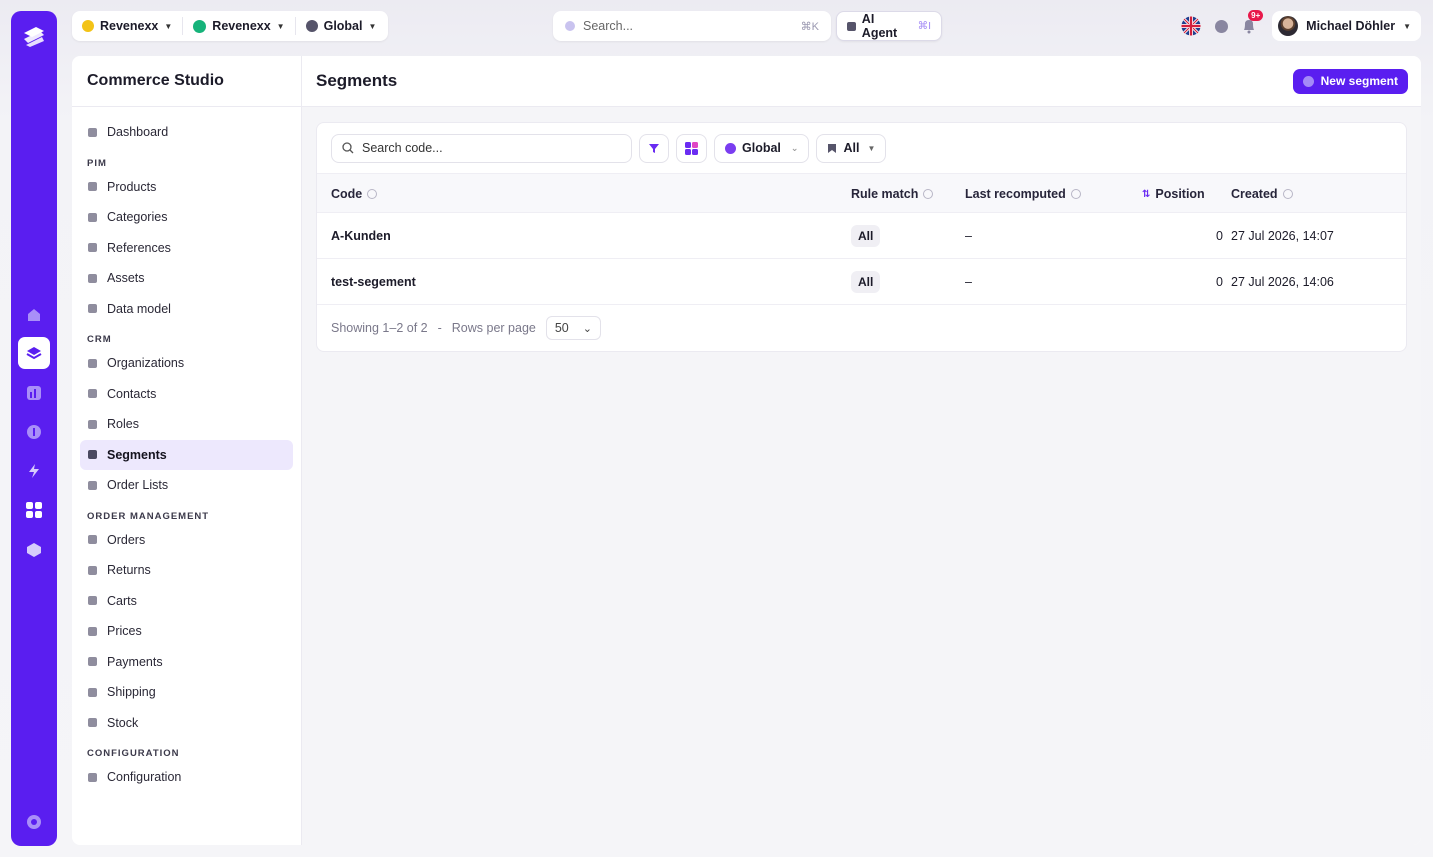 This screenshot has width=1433, height=857. Describe the element at coordinates (186, 394) in the screenshot. I see `sidebar-item-contacts: Contacts` at that location.